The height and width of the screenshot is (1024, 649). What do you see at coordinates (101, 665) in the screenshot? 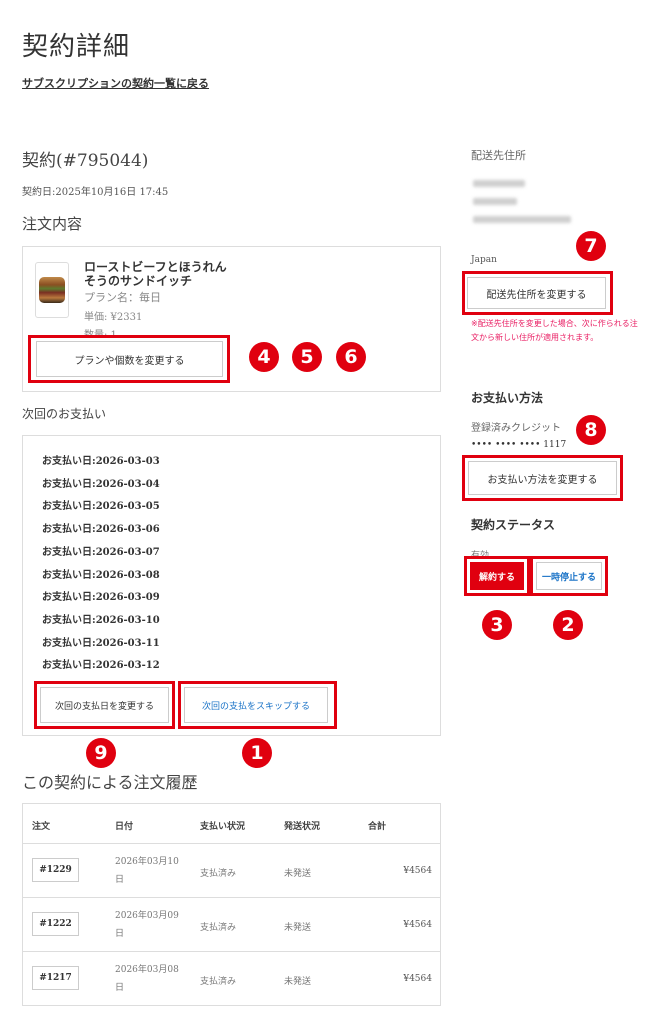
I see `payment-date: お支払い日:2026-03-12` at bounding box center [101, 665].